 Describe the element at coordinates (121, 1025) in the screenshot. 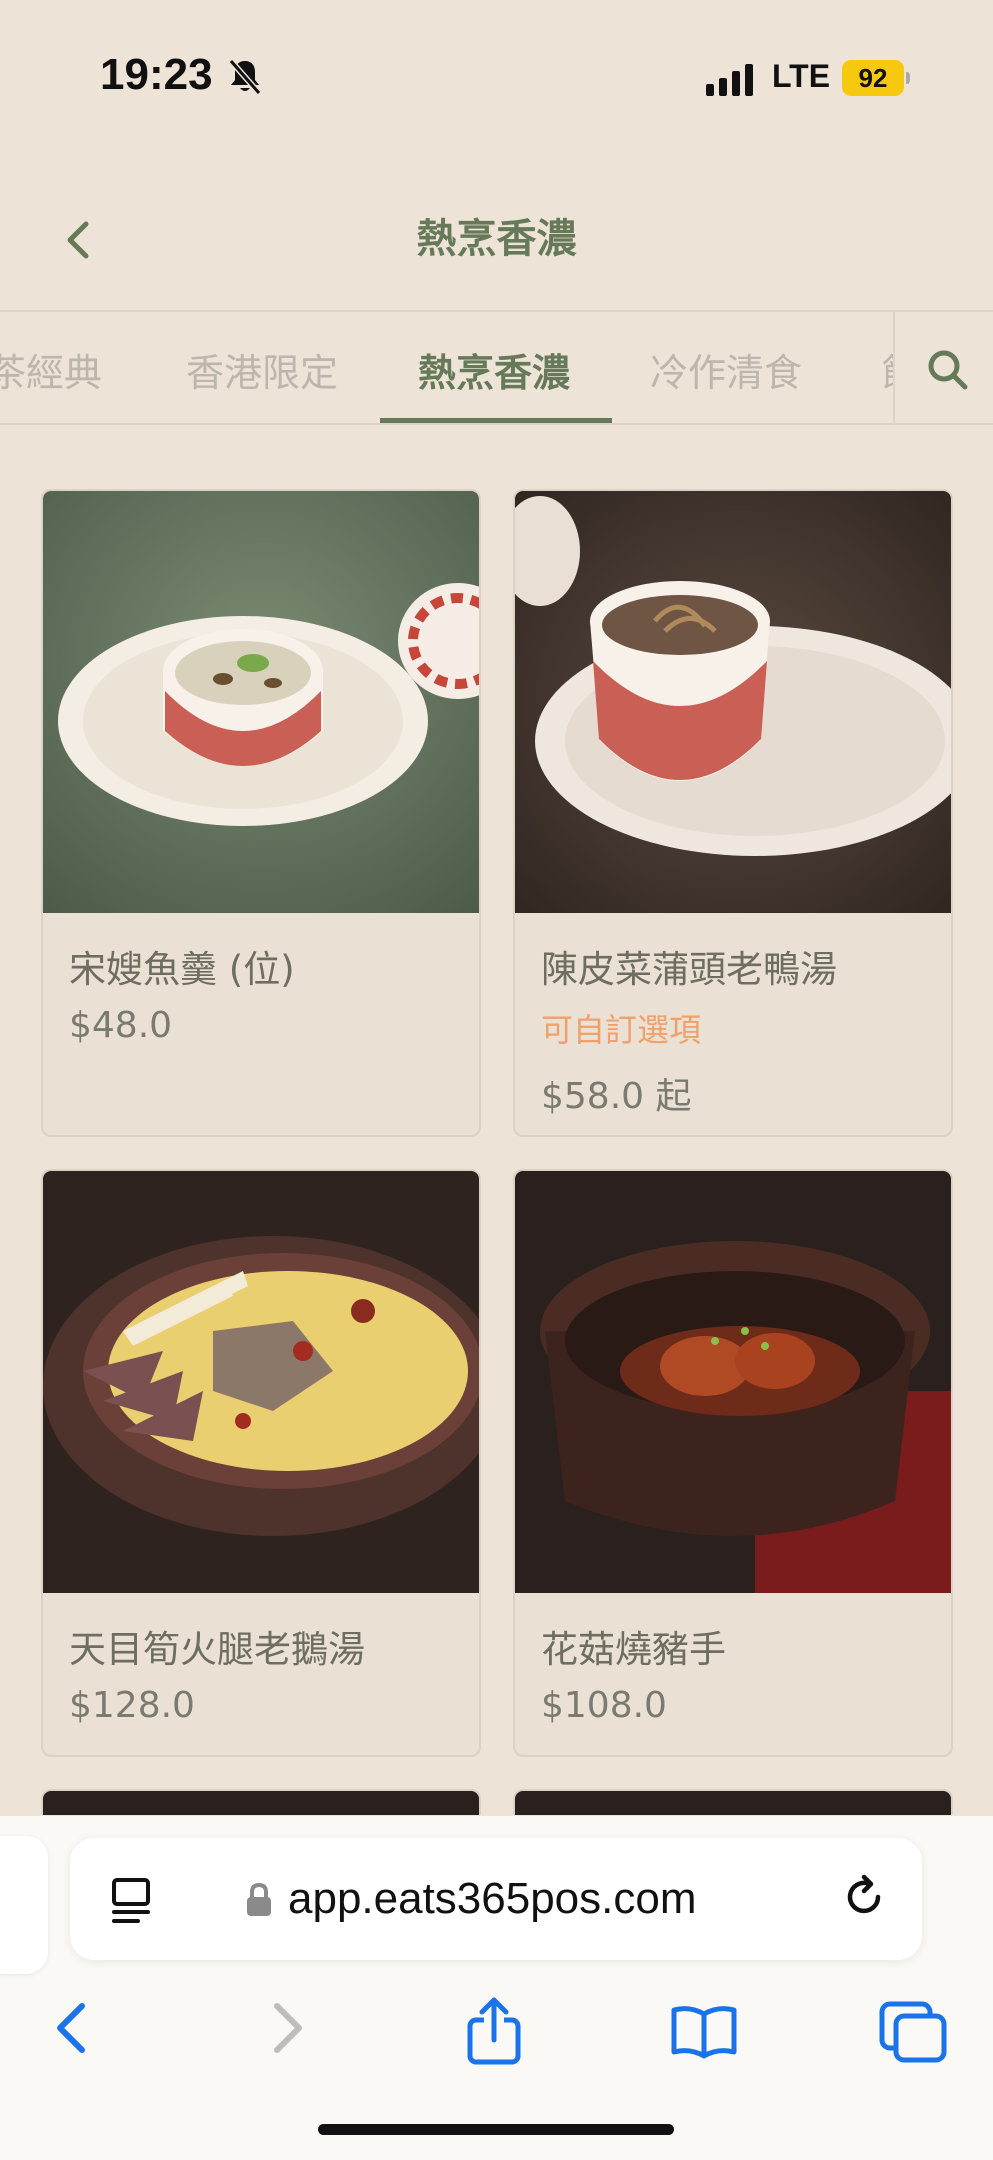

I see `menu-item-price: $48.0` at that location.